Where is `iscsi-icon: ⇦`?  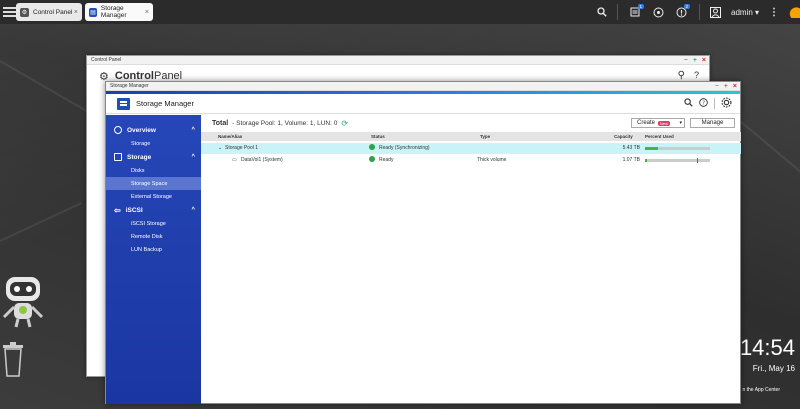 iscsi-icon: ⇦ is located at coordinates (117, 210).